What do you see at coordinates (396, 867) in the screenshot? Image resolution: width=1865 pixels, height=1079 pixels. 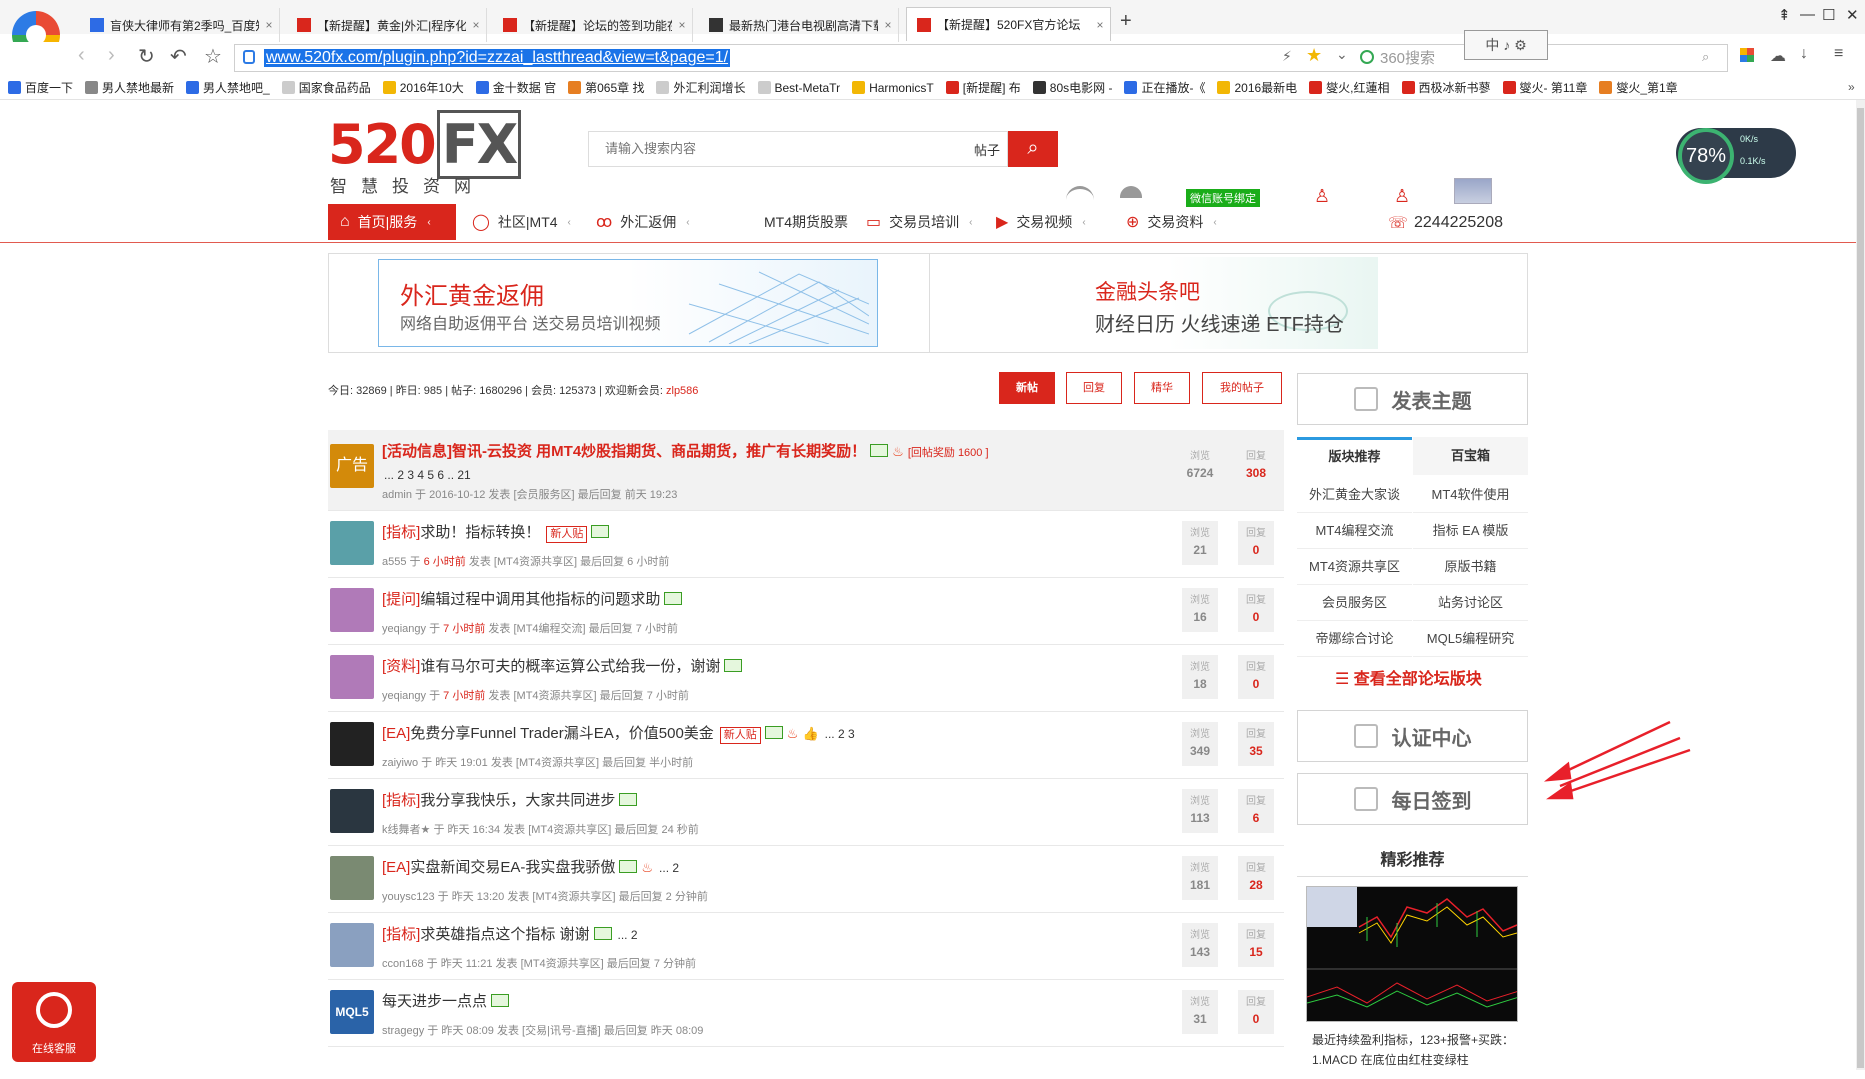 I see `thread-category: [EA]` at bounding box center [396, 867].